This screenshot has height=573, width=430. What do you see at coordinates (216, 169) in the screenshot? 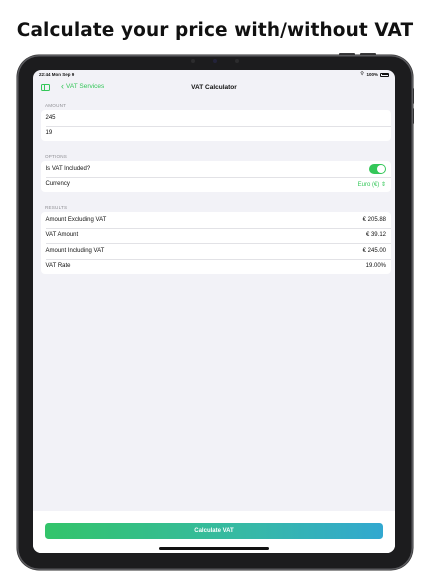
I see `vat-included-row: Is VAT Included?` at bounding box center [216, 169].